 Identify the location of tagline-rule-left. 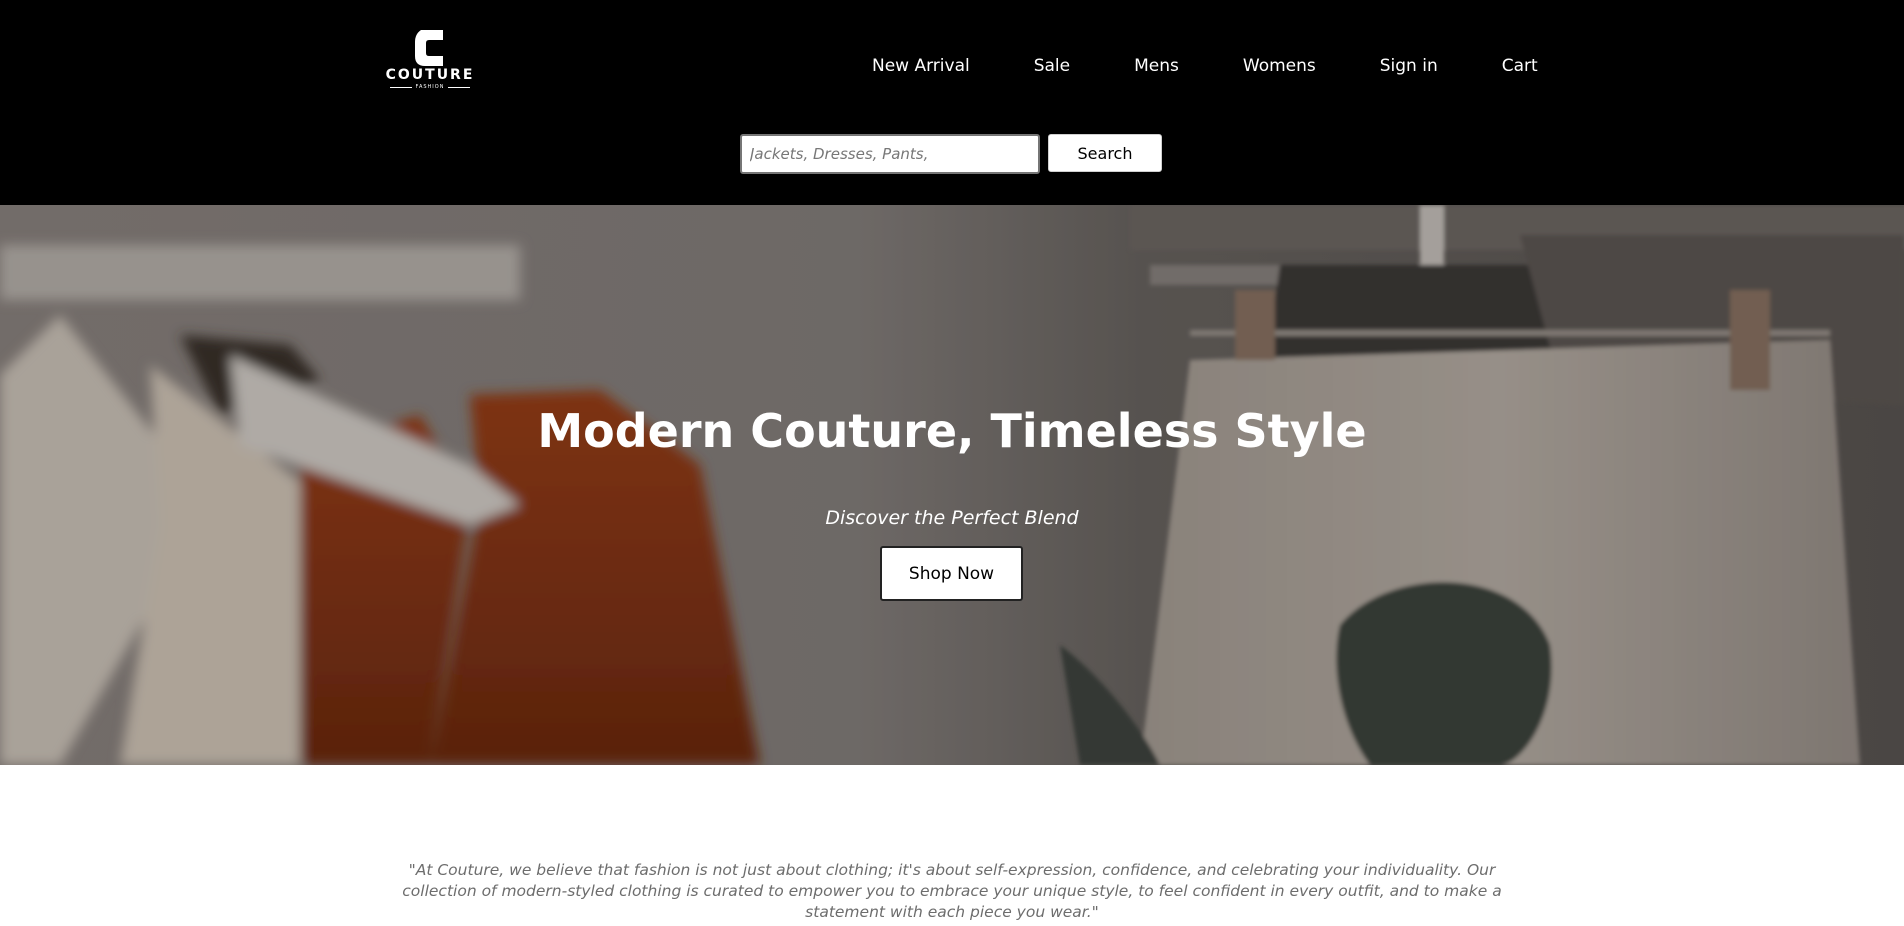
(400, 87).